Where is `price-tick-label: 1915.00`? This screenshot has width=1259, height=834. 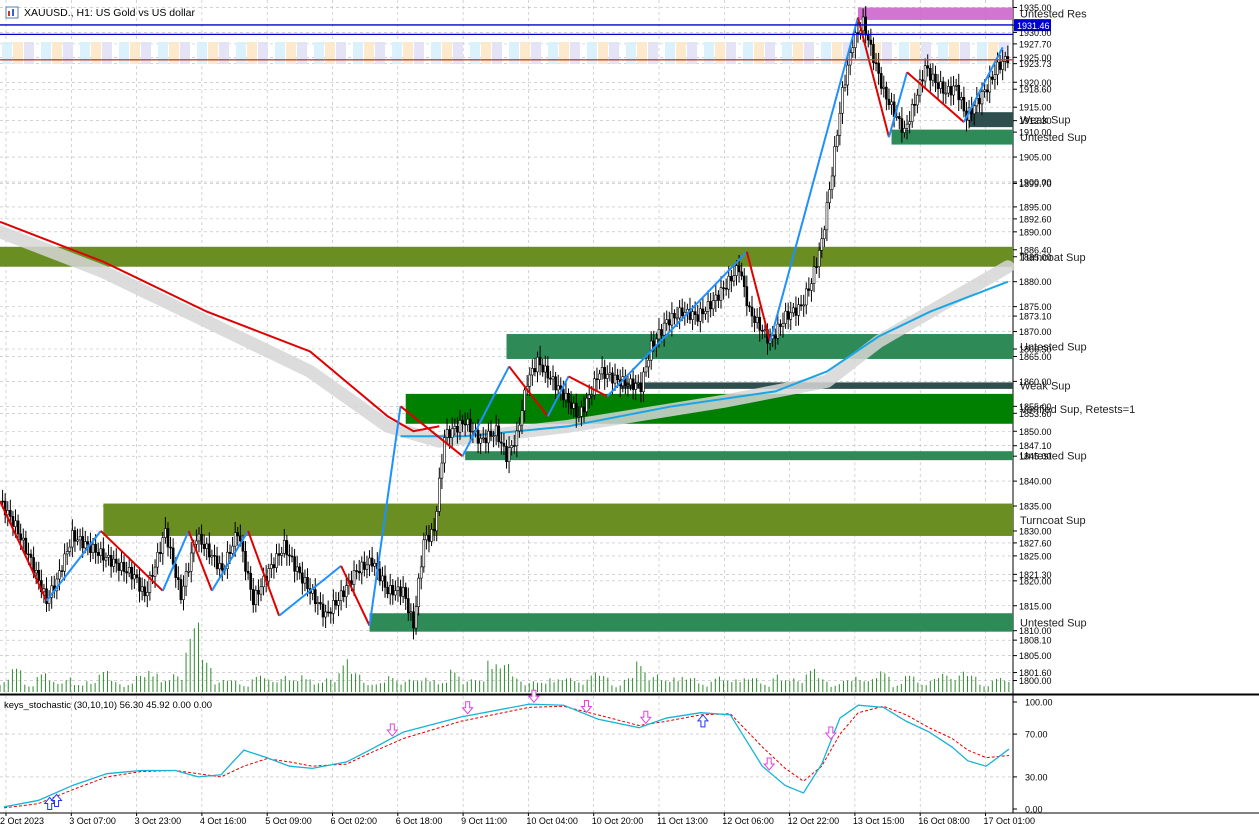 price-tick-label: 1915.00 is located at coordinates (1035, 108).